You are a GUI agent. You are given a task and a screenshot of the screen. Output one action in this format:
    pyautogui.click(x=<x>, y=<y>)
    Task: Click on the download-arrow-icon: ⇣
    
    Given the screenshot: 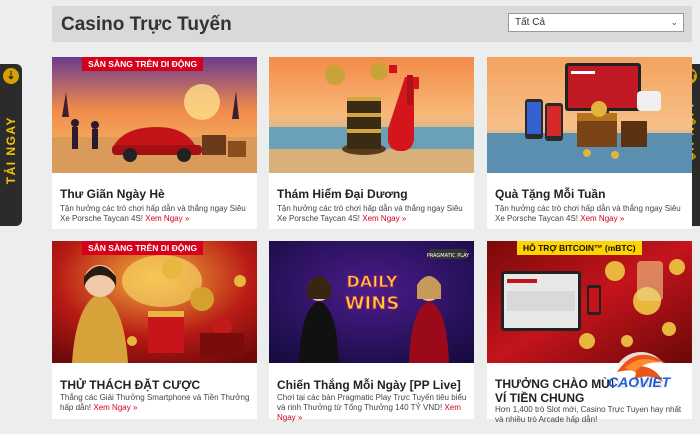 What is the action you would take?
    pyautogui.click(x=11, y=76)
    